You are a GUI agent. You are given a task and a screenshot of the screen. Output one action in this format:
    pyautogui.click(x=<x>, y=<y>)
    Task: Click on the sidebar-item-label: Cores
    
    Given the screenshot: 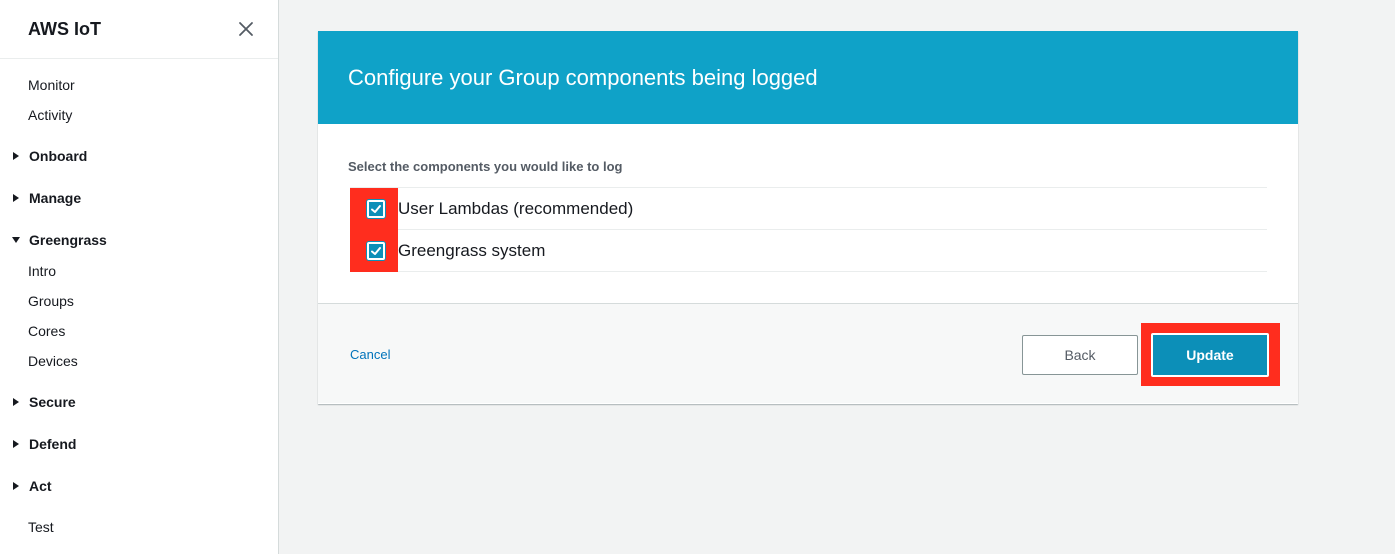 What is the action you would take?
    pyautogui.click(x=47, y=331)
    